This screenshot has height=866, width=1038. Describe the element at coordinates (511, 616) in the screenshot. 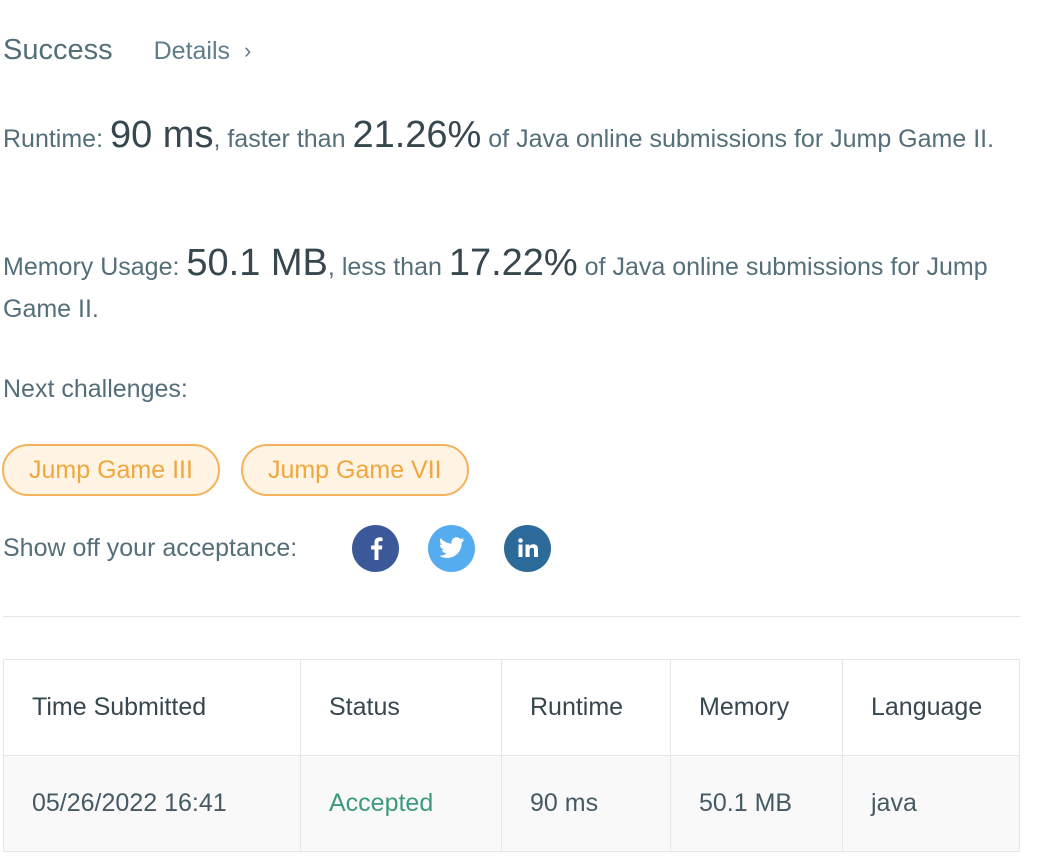

I see `section-divider` at that location.